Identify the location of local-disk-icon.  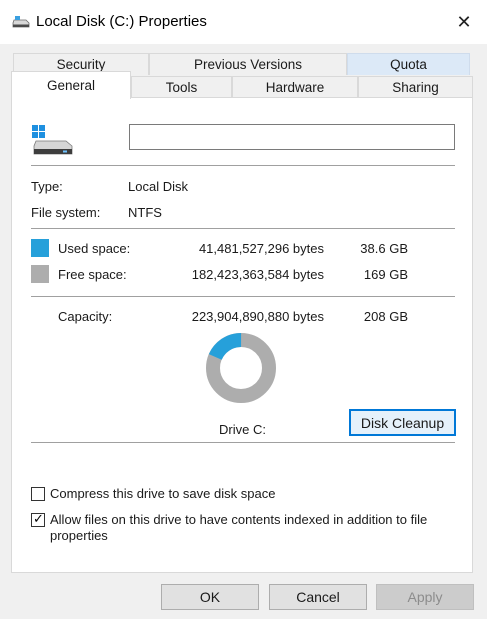
(52, 140).